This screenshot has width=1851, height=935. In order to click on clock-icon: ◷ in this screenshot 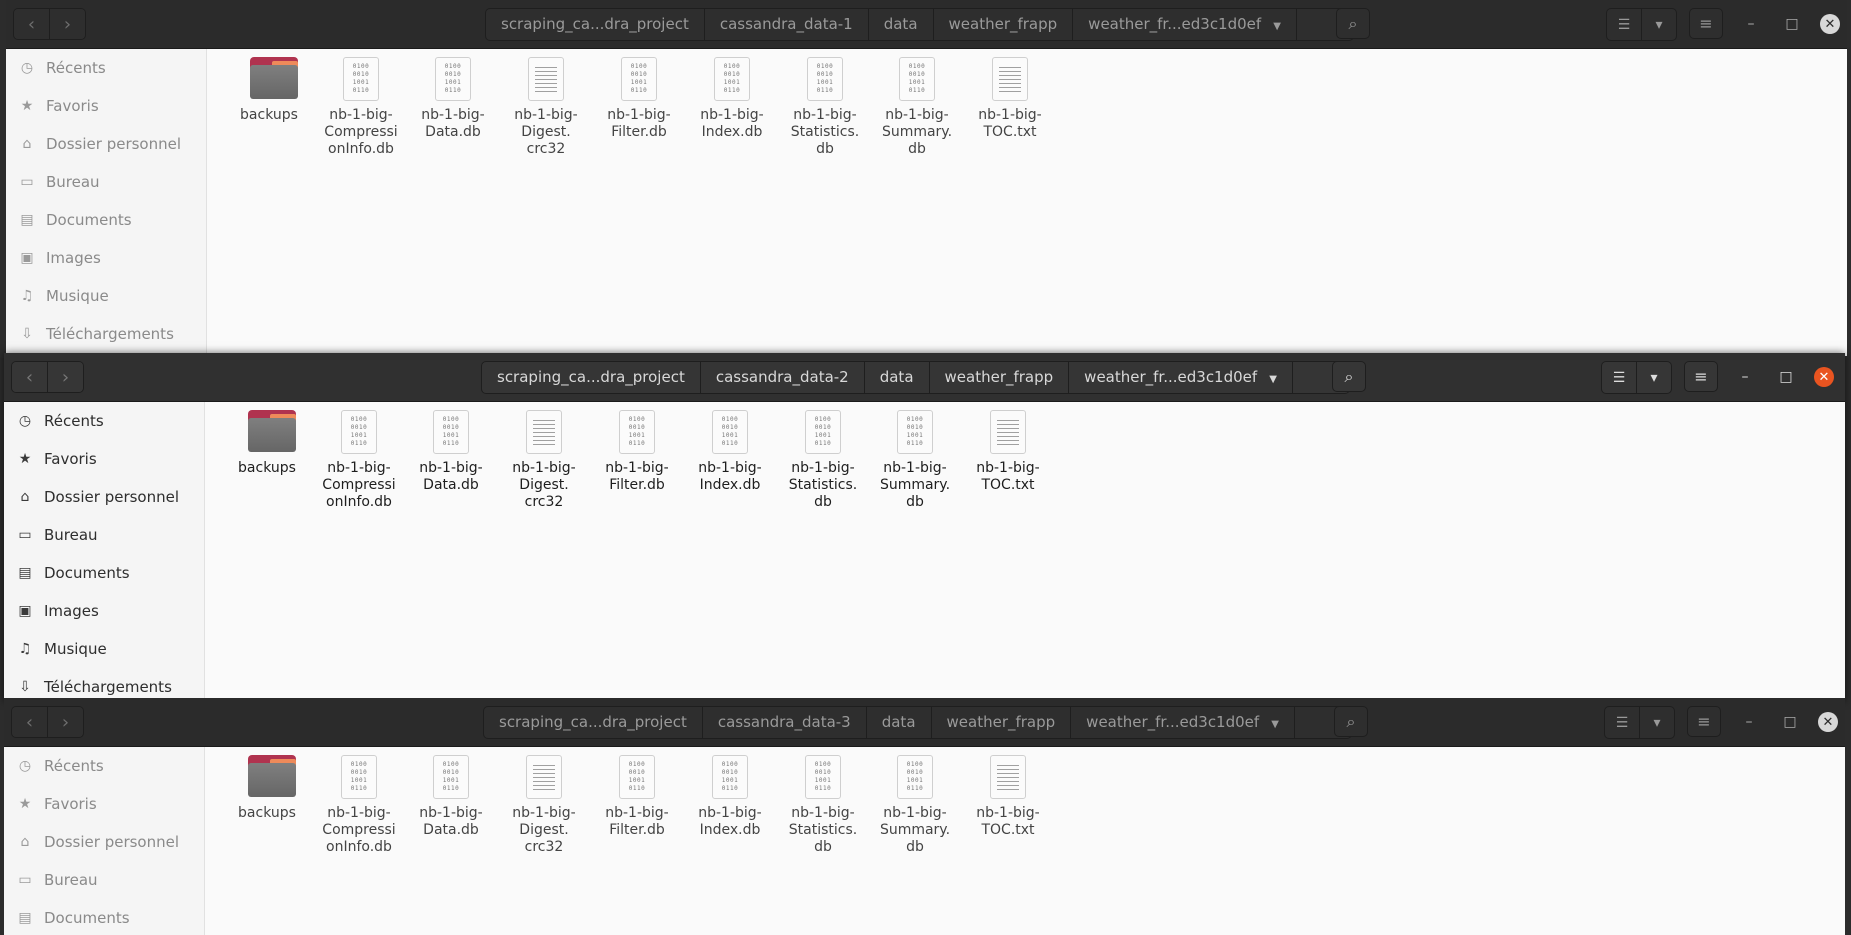, I will do `click(25, 421)`.